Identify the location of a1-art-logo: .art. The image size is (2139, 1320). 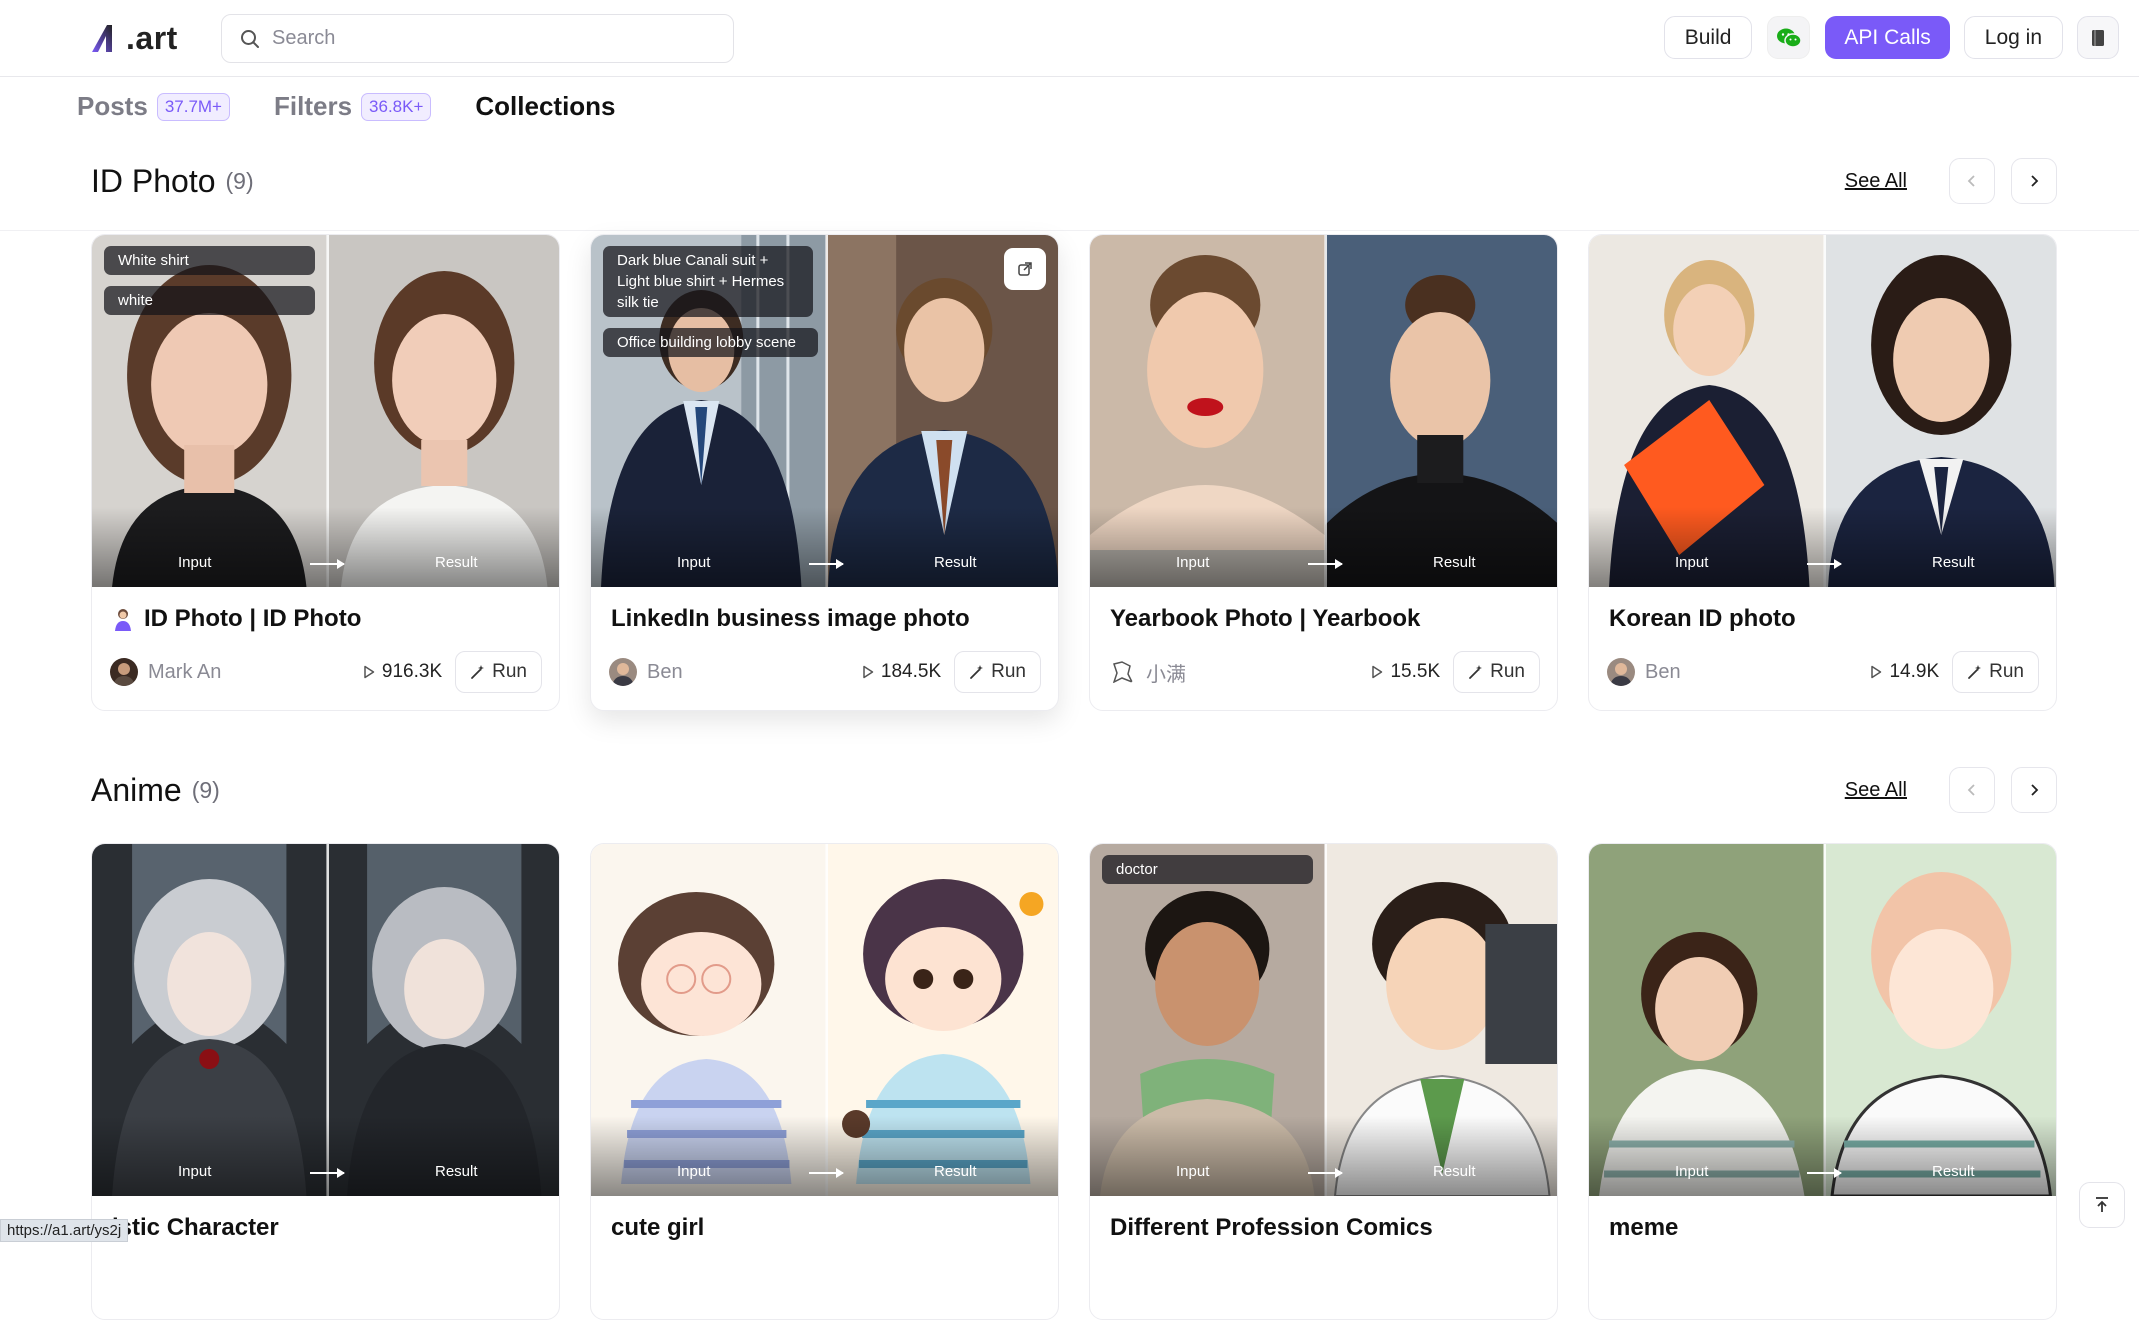
(134, 38).